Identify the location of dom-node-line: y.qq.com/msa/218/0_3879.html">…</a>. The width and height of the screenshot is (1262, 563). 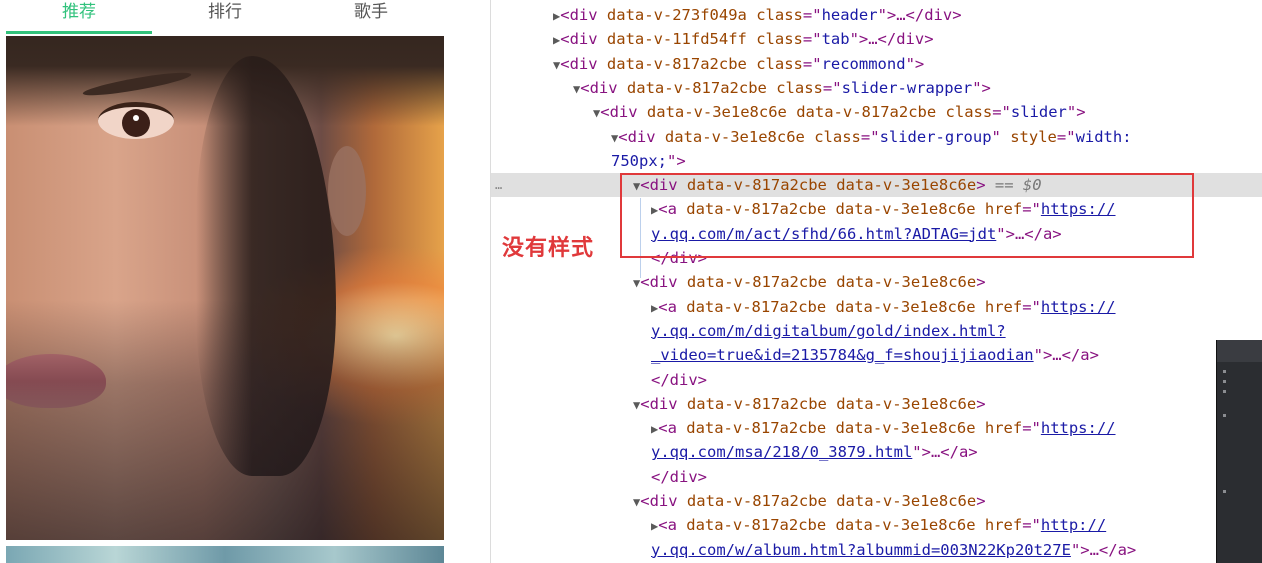
(876, 452).